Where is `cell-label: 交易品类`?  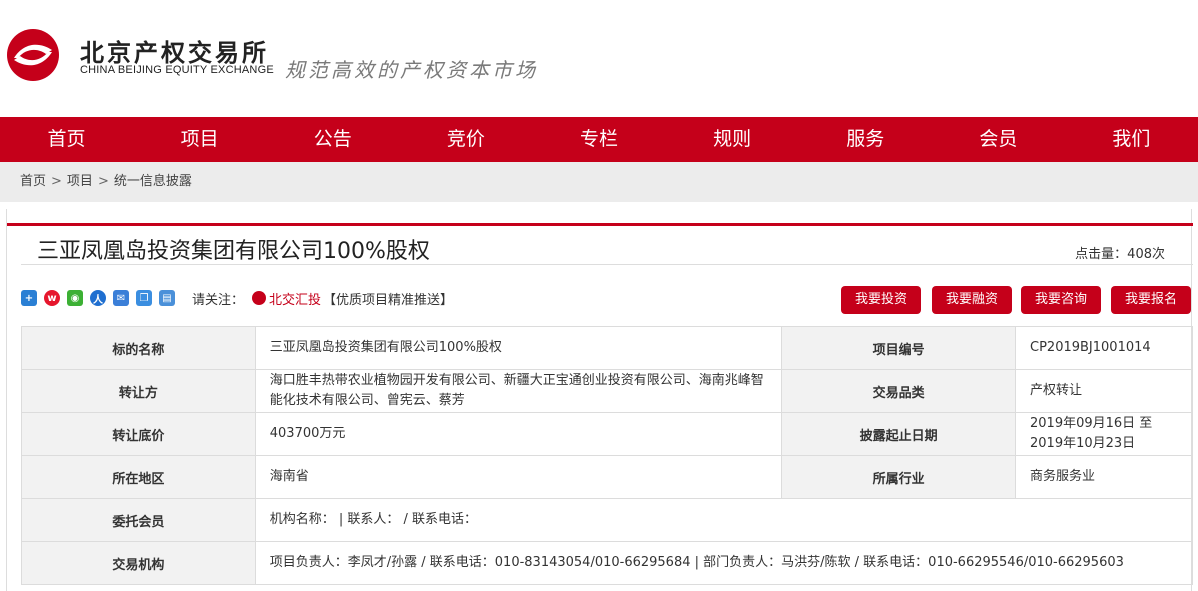
cell-label: 交易品类 is located at coordinates (898, 391).